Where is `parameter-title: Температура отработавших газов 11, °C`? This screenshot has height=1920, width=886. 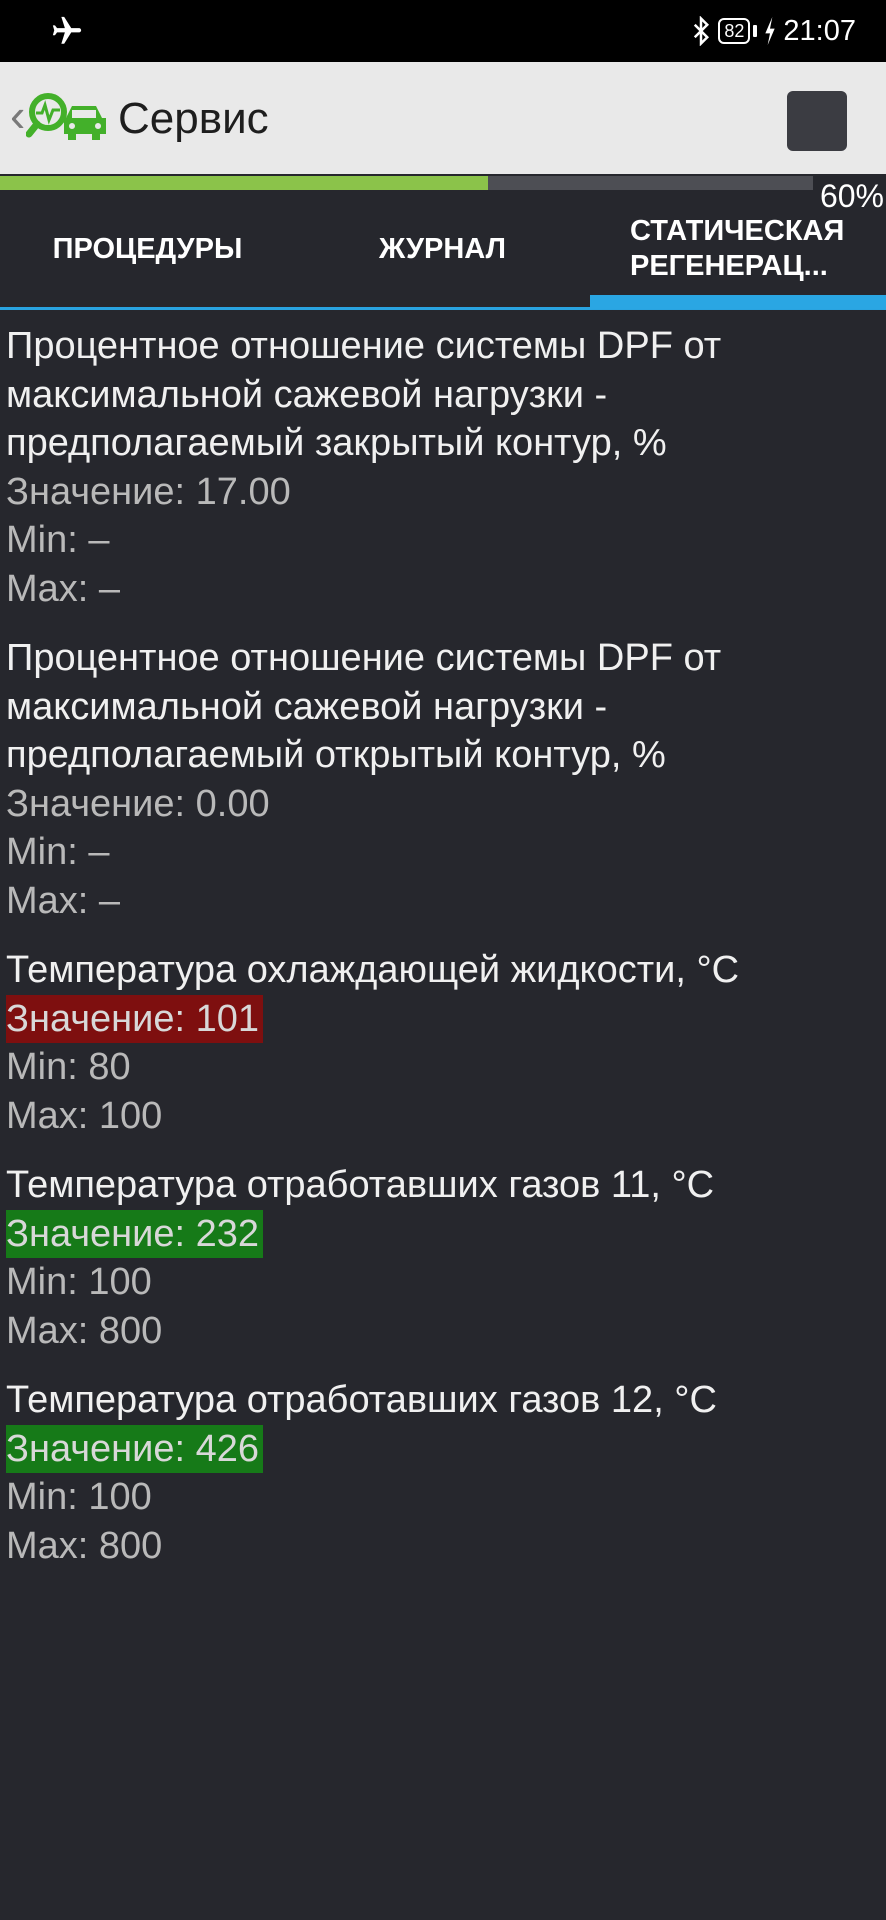 parameter-title: Температура отработавших газов 11, °C is located at coordinates (360, 1185).